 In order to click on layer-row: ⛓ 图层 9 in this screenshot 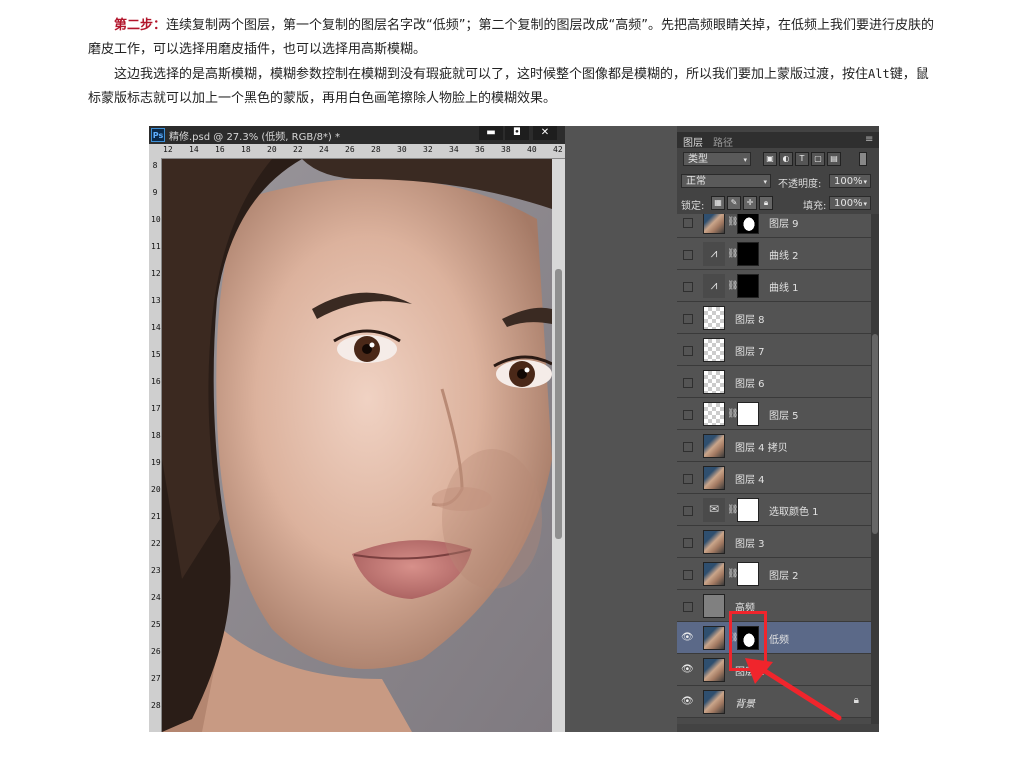, I will do `click(774, 226)`.